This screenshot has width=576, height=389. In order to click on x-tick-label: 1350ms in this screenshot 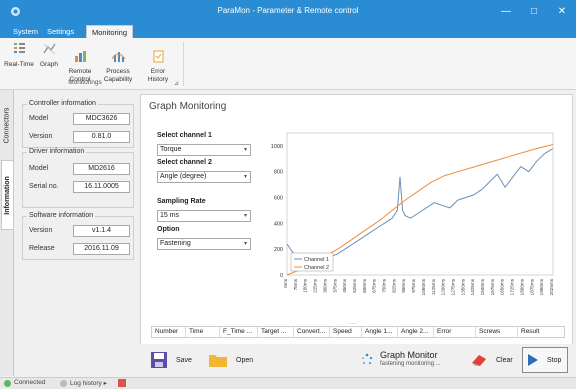, I will do `click(462, 286)`.